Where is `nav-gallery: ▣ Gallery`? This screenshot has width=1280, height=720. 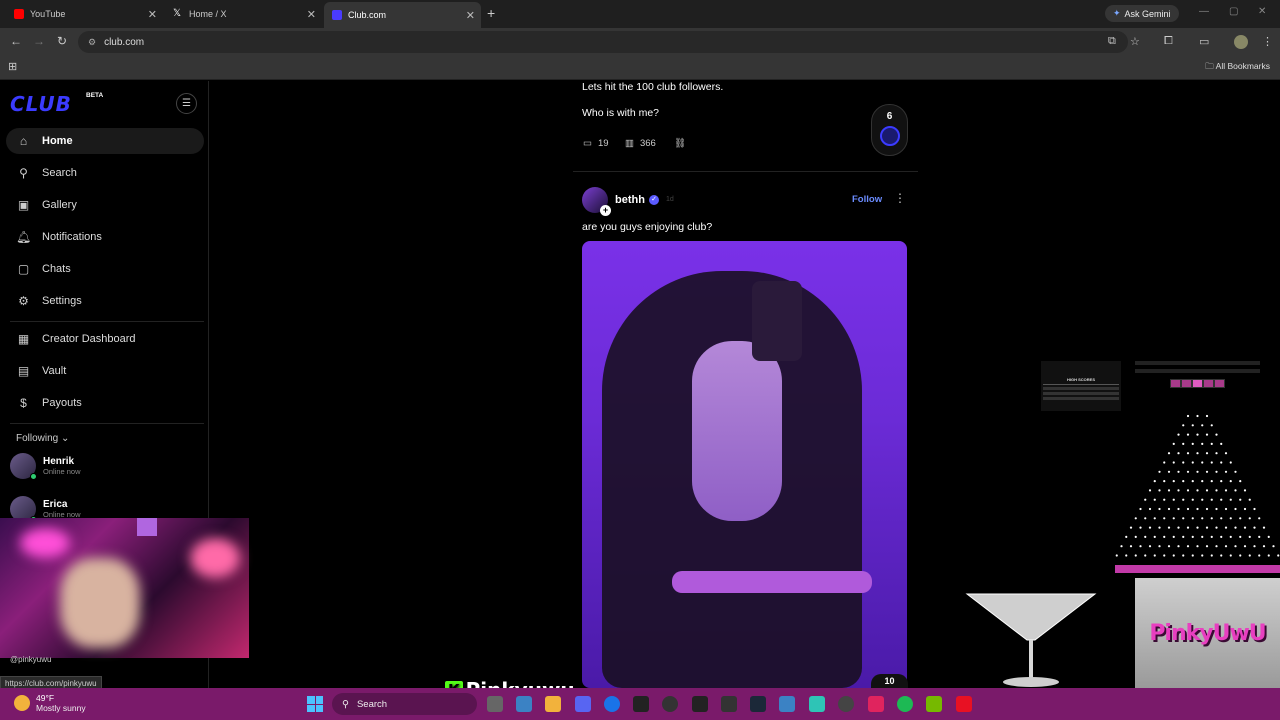 nav-gallery: ▣ Gallery is located at coordinates (105, 205).